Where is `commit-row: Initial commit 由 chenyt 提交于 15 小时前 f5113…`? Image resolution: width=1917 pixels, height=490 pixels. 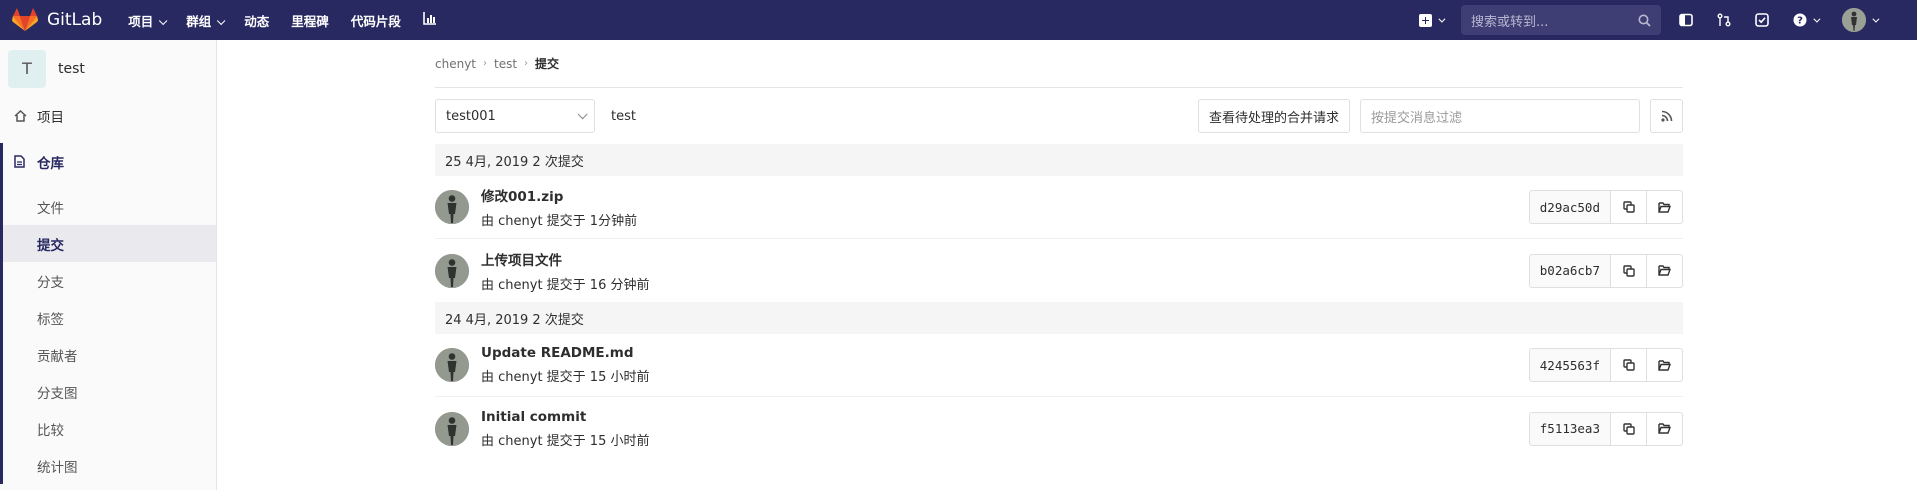
commit-row: Initial commit 由 chenyt 提交于 15 小时前 f5113… is located at coordinates (1059, 428).